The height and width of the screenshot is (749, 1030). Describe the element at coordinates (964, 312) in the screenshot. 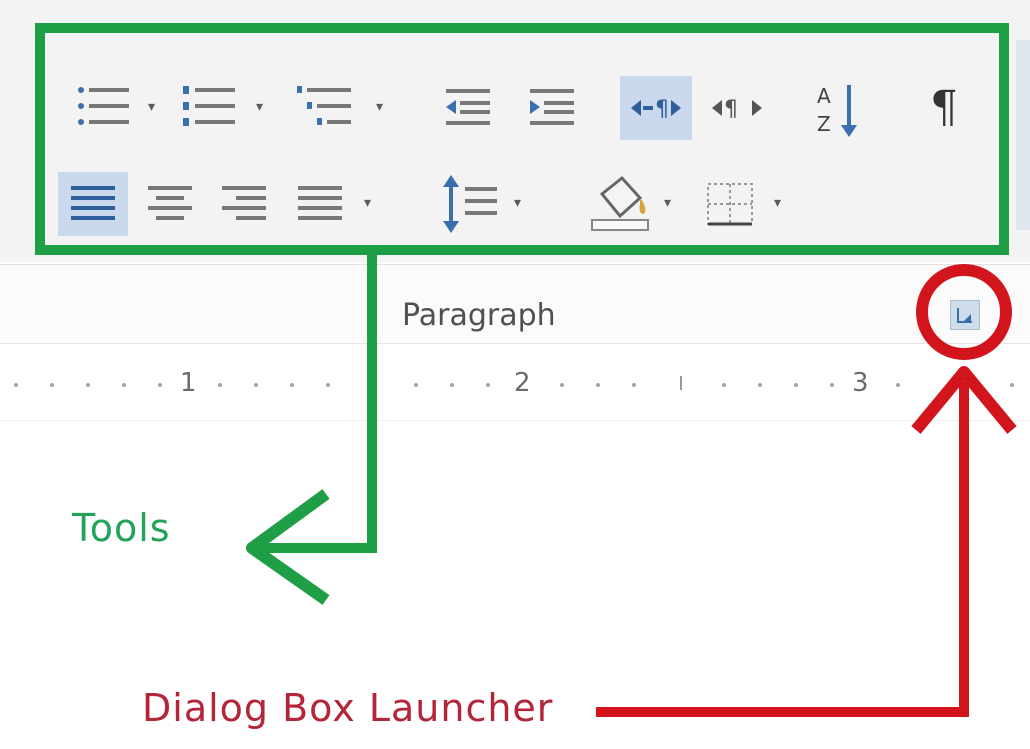

I see `launcher-highlight-circle` at that location.